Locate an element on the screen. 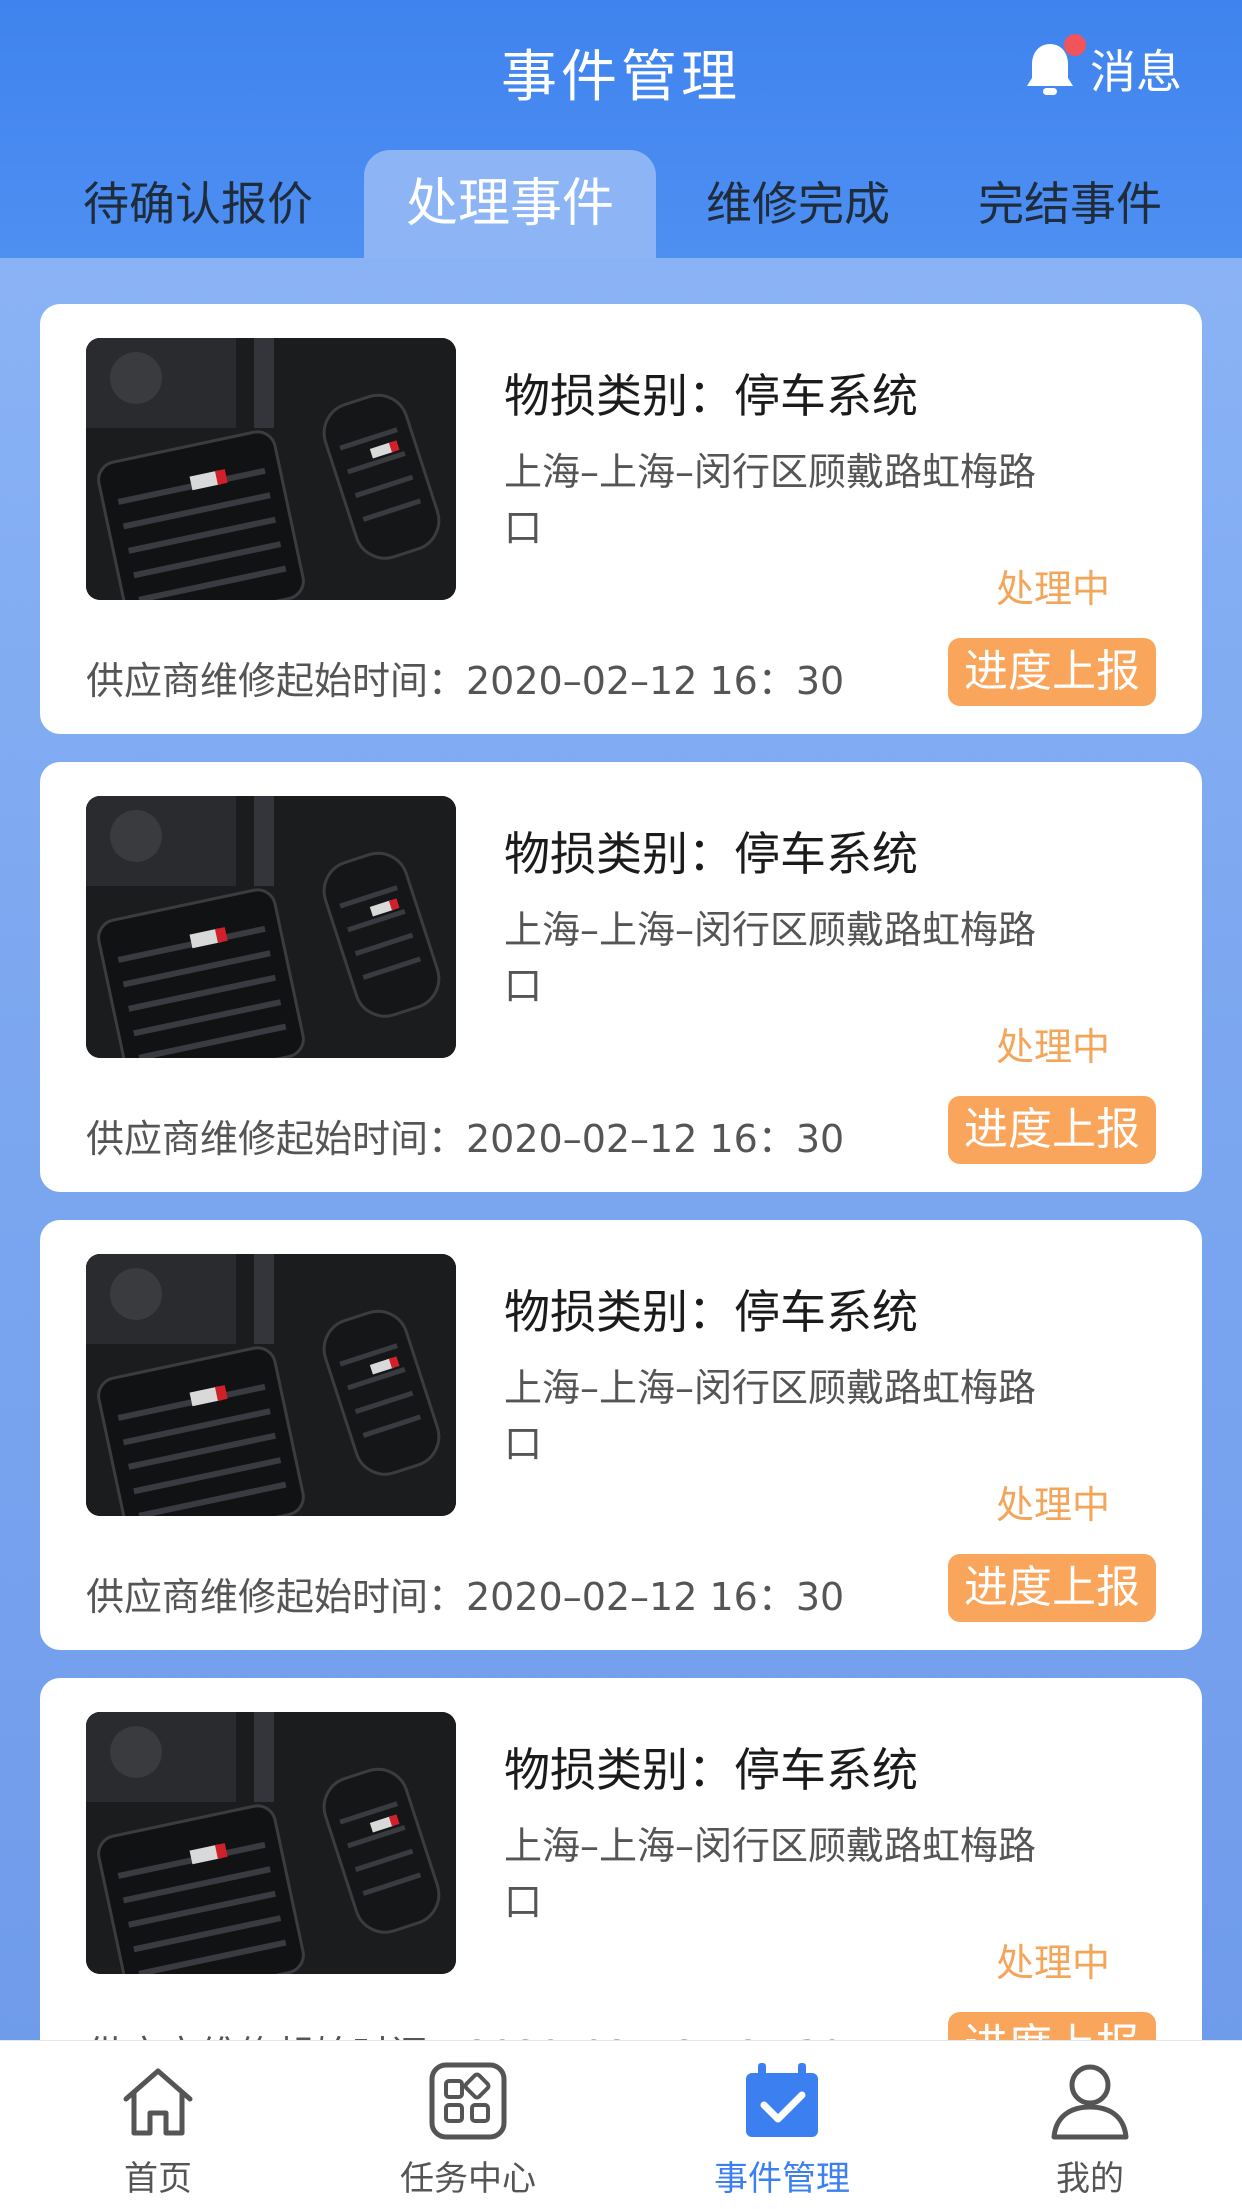 This screenshot has width=1242, height=2209. user-icon is located at coordinates (1090, 2102).